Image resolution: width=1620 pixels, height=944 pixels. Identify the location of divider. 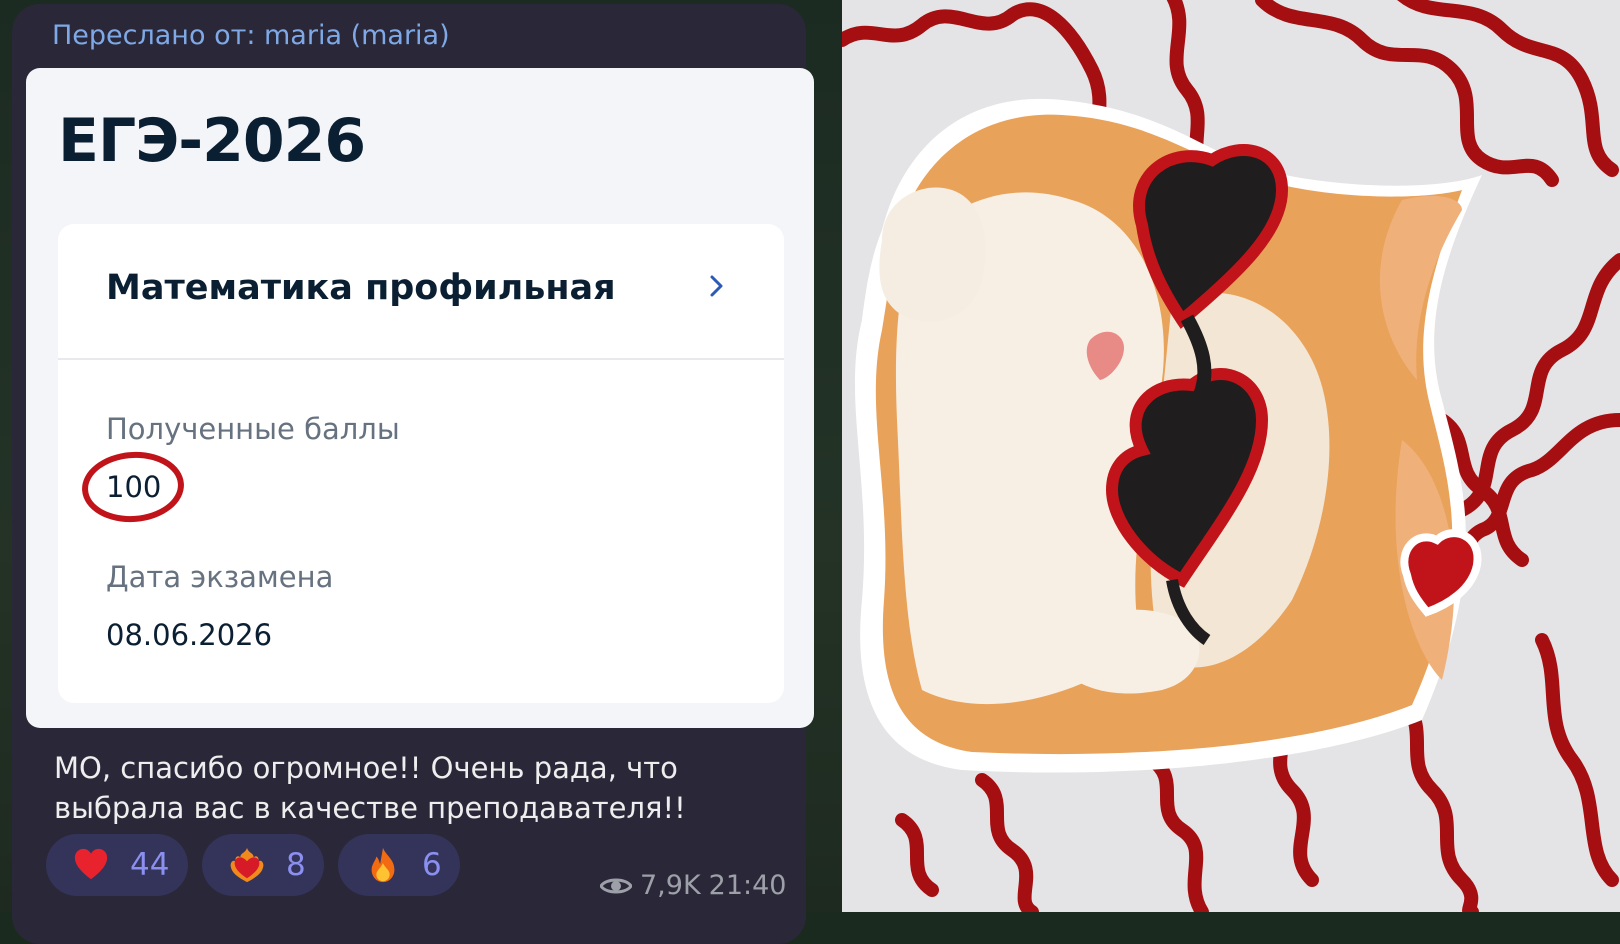
(421, 359).